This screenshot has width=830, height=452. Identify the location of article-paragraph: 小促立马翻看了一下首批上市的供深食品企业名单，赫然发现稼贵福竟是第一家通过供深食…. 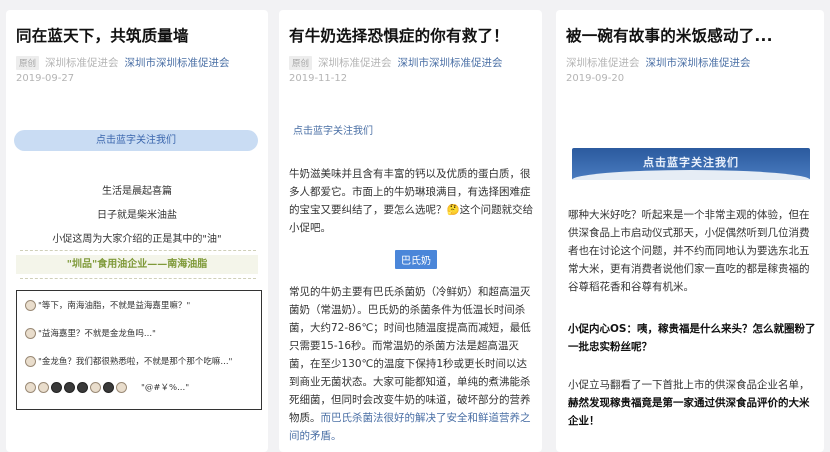
(689, 403).